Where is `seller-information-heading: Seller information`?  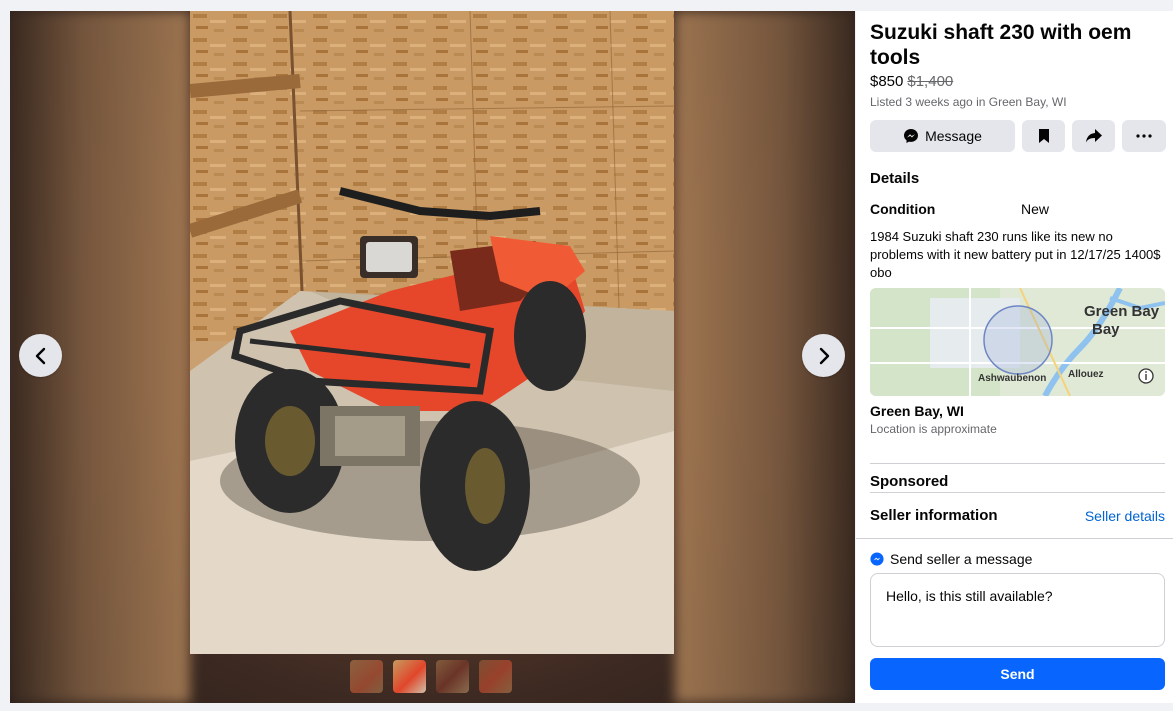
seller-information-heading: Seller information is located at coordinates (934, 515).